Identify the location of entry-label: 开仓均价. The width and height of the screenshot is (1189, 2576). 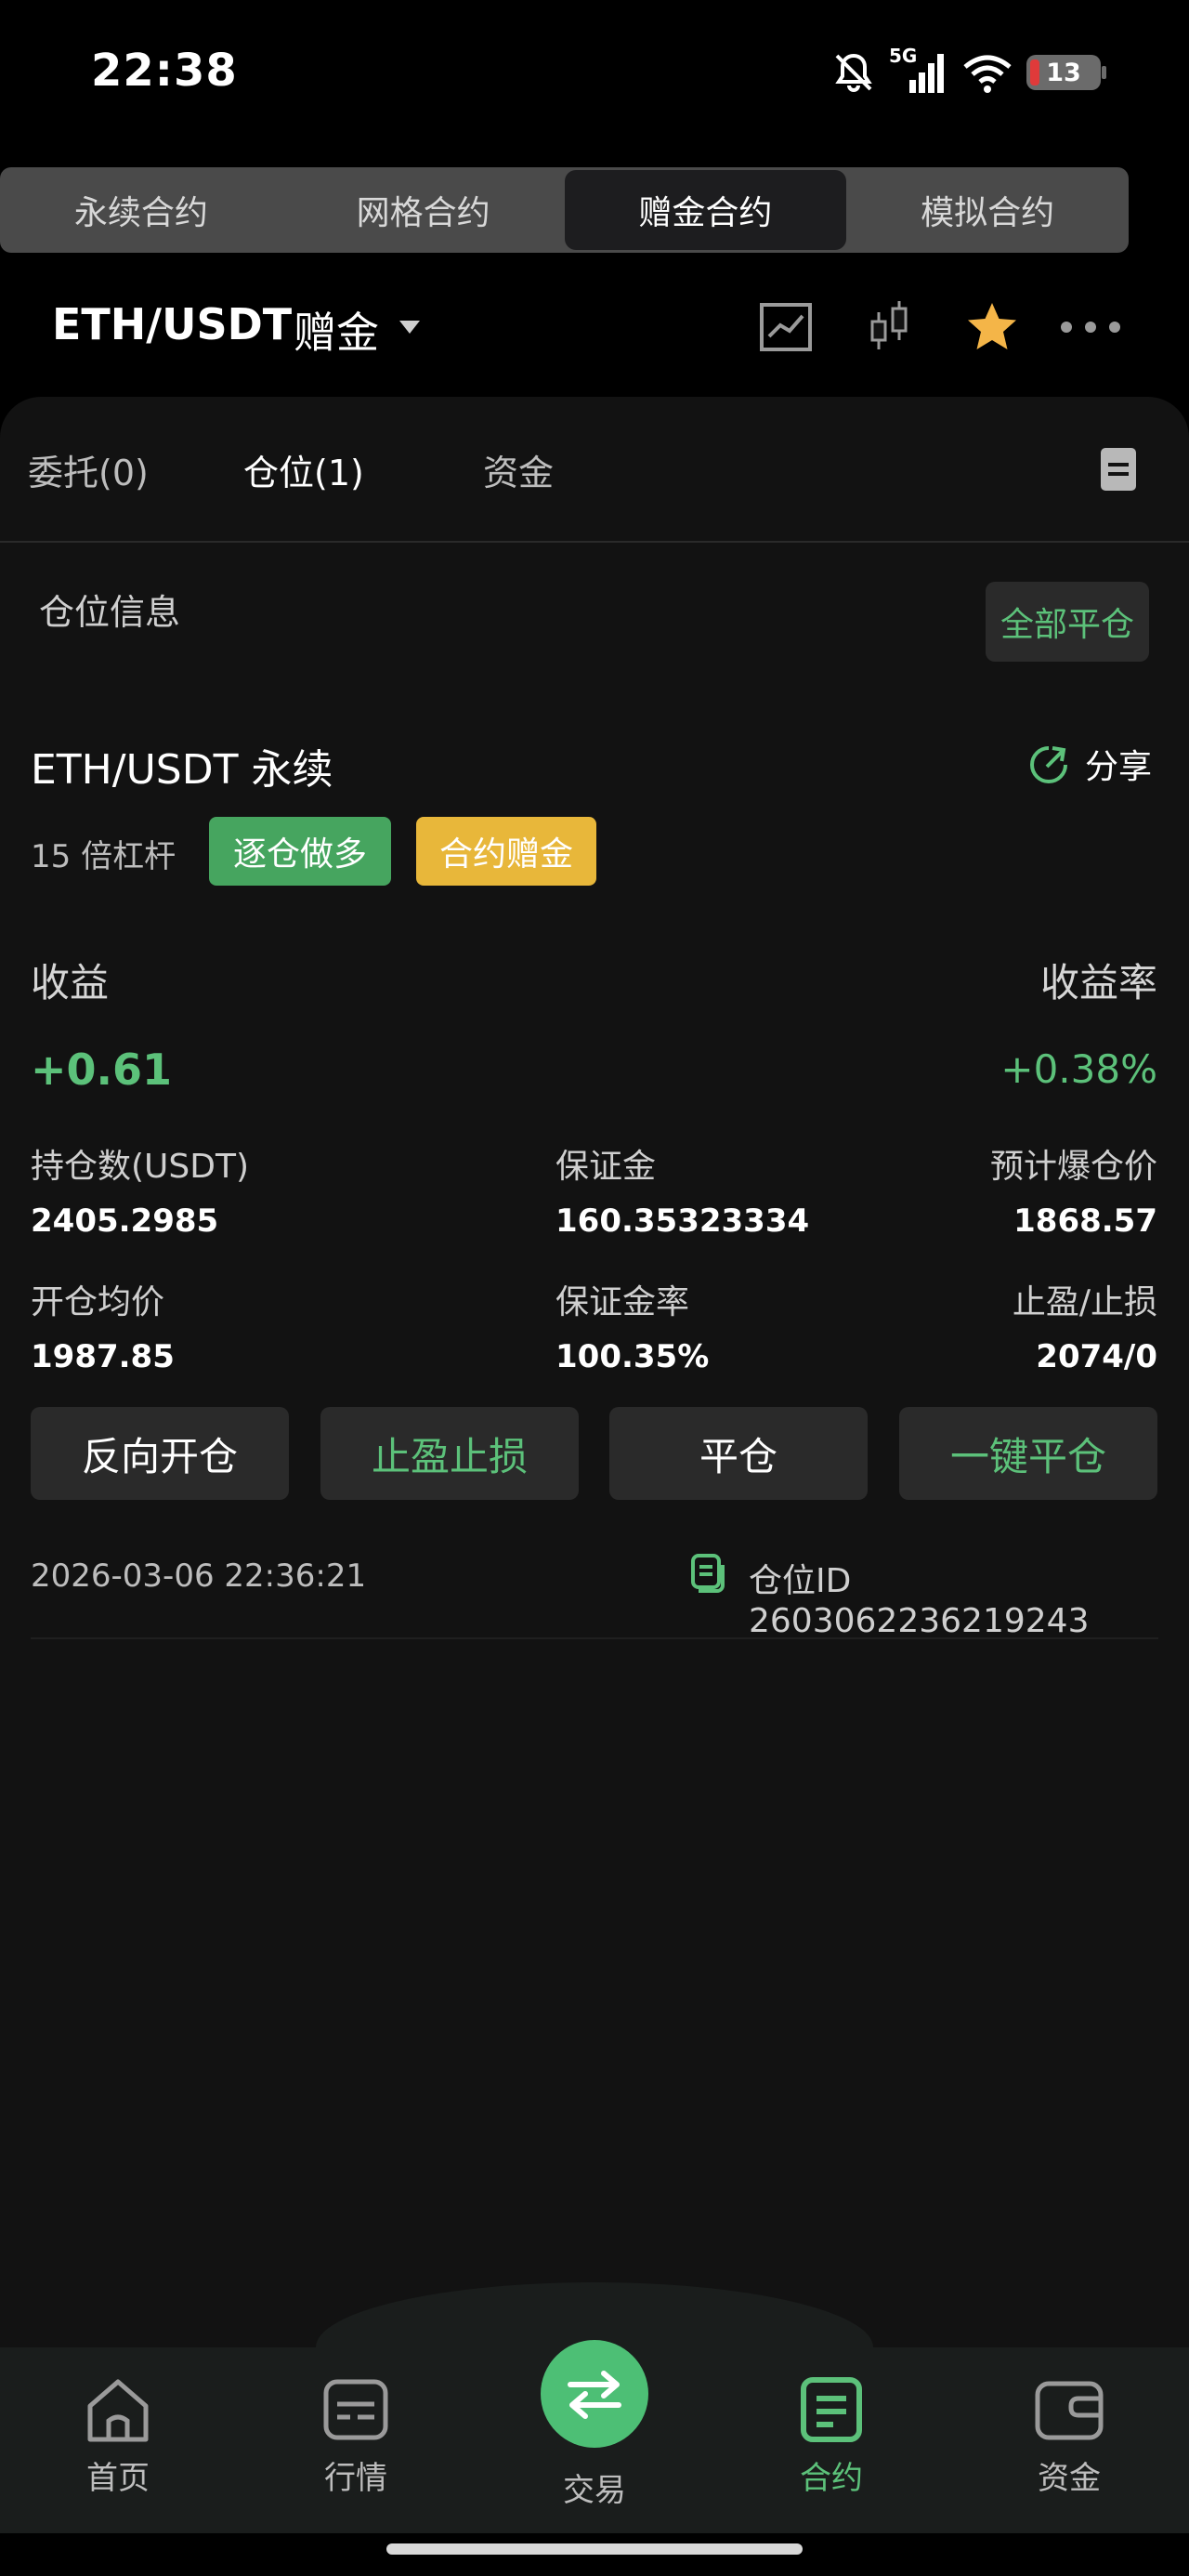
(98, 1302).